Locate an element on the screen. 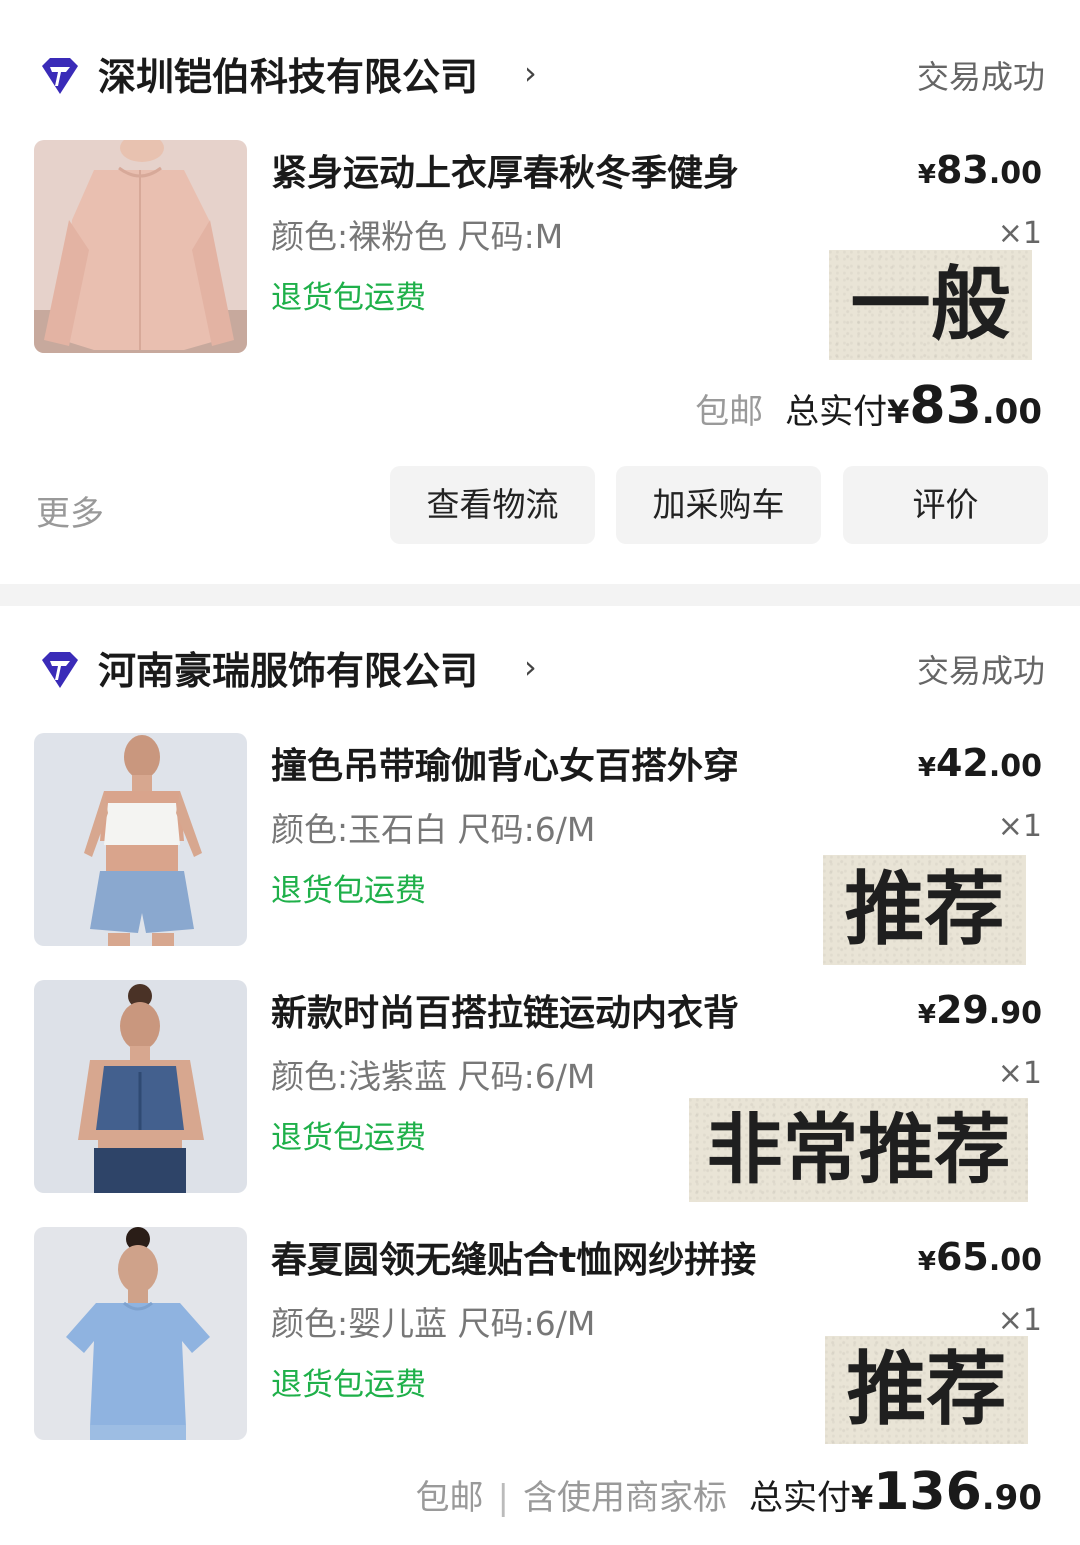 The image size is (1080, 1545). product-title: 紧身运动上衣厚春秋冬季健身 is located at coordinates (505, 170).